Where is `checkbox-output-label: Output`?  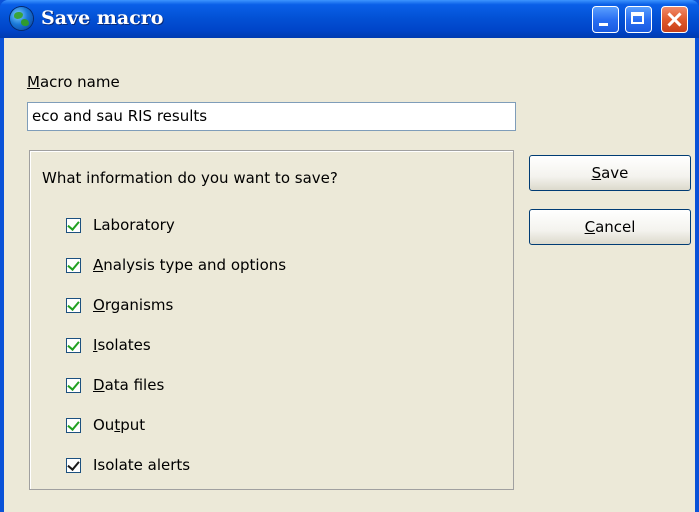
checkbox-output-label: Output is located at coordinates (119, 425).